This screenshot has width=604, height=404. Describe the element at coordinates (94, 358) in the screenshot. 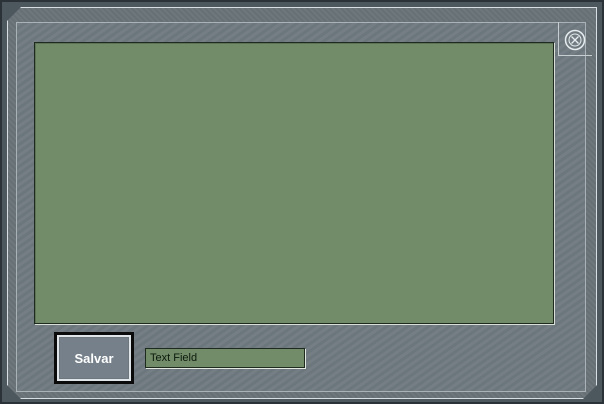

I see `save-button: Salvar` at that location.